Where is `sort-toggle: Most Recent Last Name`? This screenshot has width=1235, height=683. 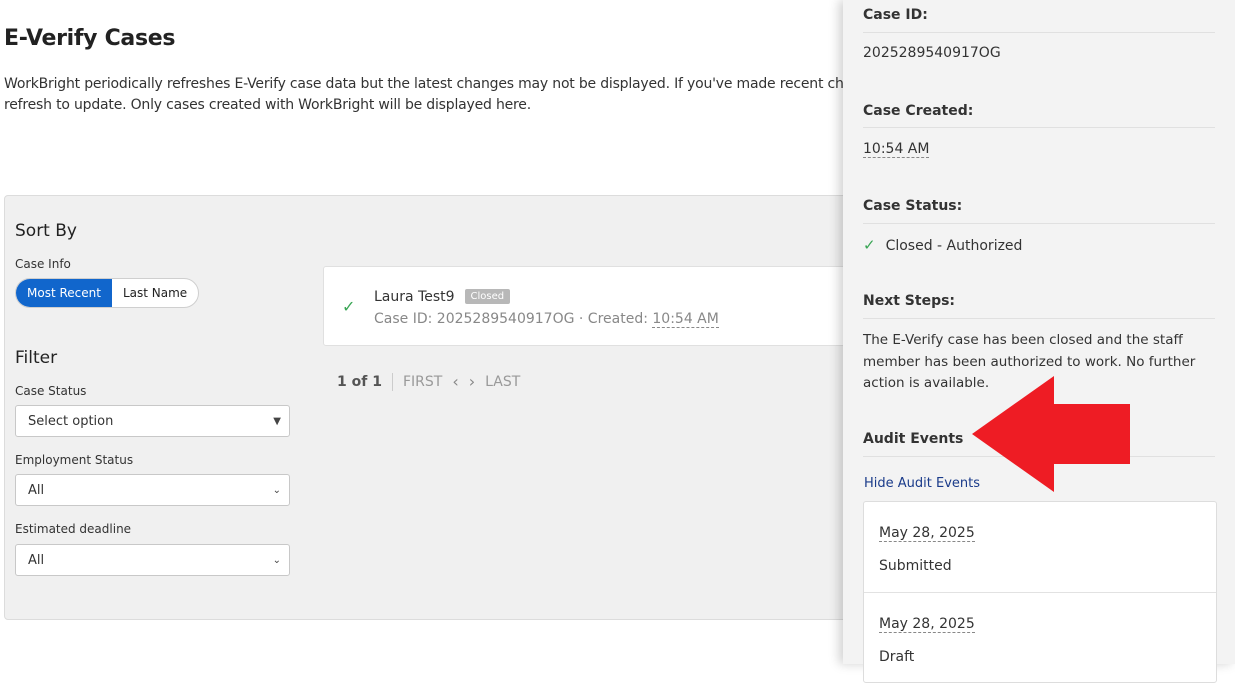 sort-toggle: Most Recent Last Name is located at coordinates (107, 293).